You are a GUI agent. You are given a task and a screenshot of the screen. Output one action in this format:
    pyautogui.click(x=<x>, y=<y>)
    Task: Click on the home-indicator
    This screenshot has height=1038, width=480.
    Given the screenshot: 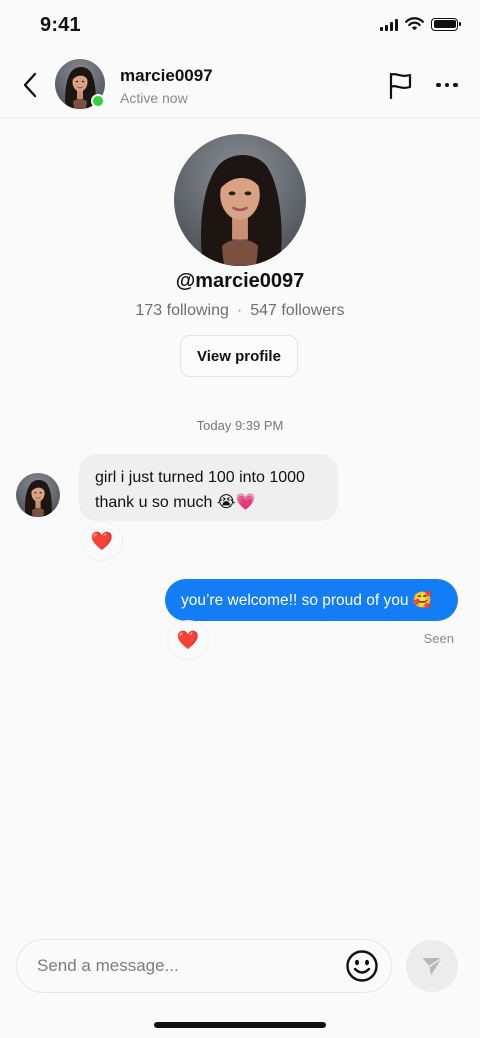 What is the action you would take?
    pyautogui.click(x=240, y=1025)
    